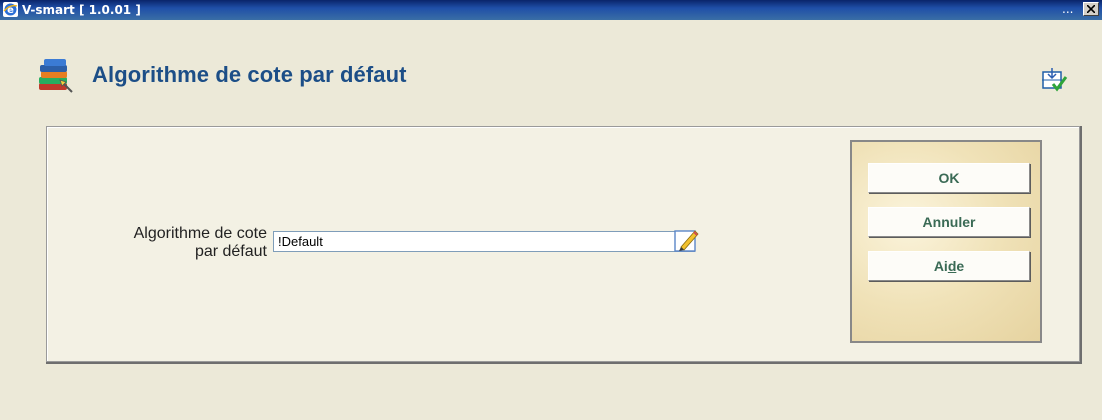 The width and height of the screenshot is (1102, 420). Describe the element at coordinates (949, 266) in the screenshot. I see `help-button: Aide` at that location.